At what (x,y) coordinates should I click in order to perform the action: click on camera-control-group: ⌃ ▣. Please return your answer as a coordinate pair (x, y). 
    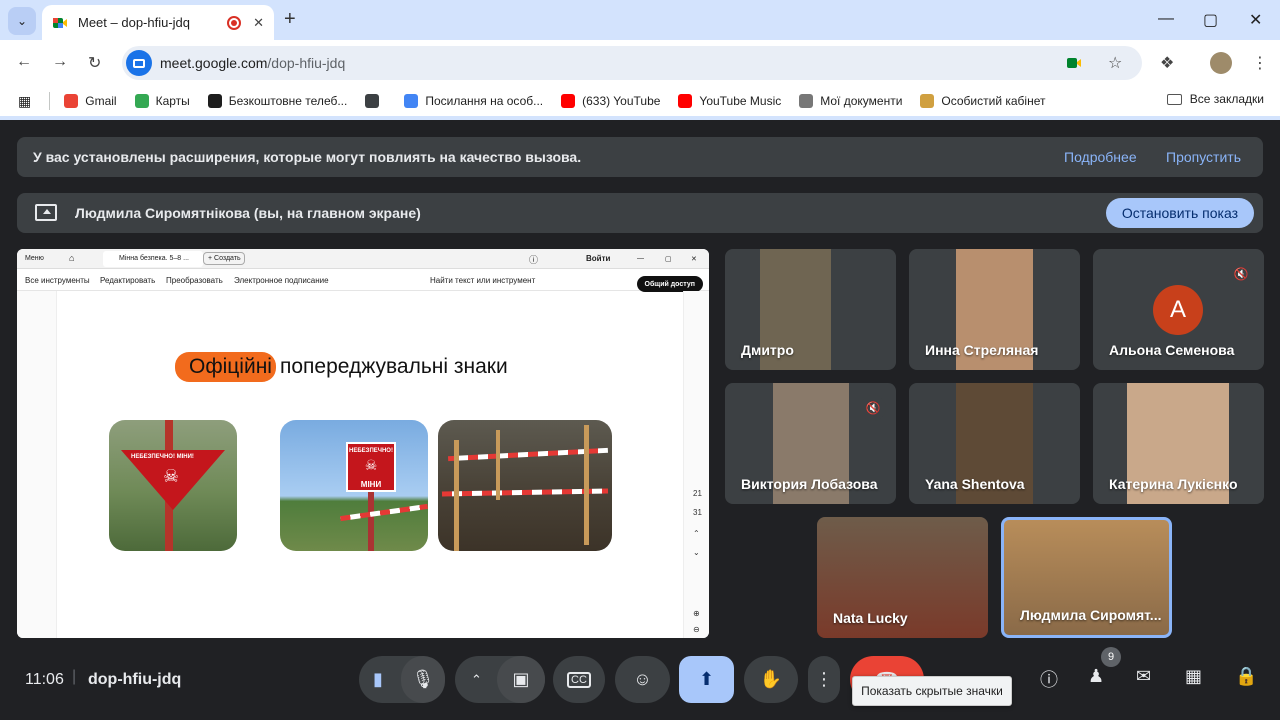
    Looking at the image, I should click on (500, 679).